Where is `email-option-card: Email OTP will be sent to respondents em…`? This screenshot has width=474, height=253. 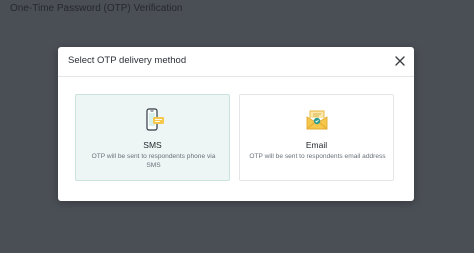
email-option-card: Email OTP will be sent to respondents em… is located at coordinates (316, 137).